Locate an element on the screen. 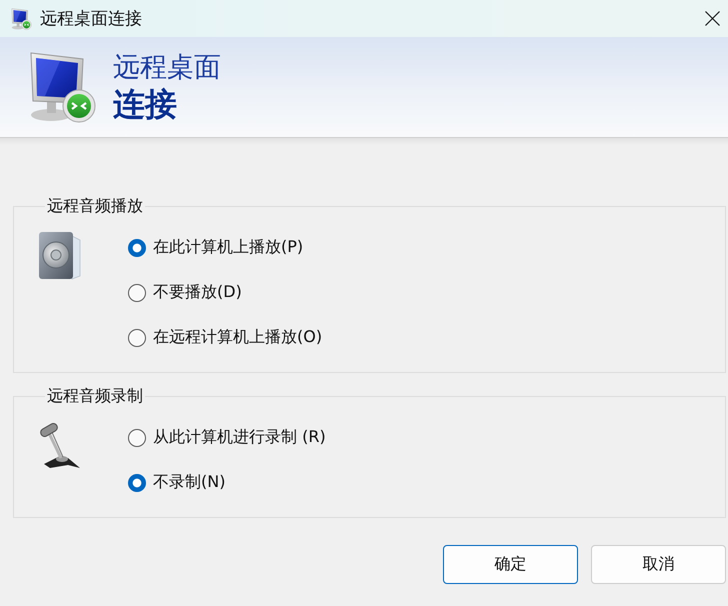 This screenshot has height=606, width=728. radio-label: 不录制(N) is located at coordinates (189, 482).